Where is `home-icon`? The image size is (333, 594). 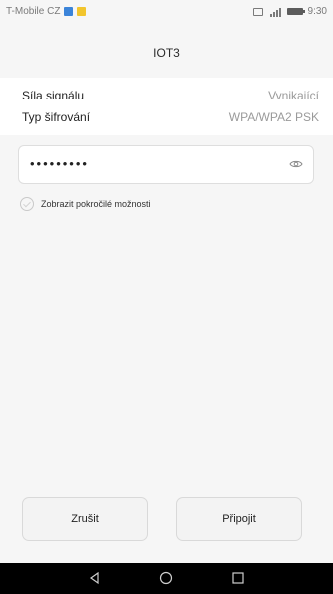
home-icon is located at coordinates (166, 578).